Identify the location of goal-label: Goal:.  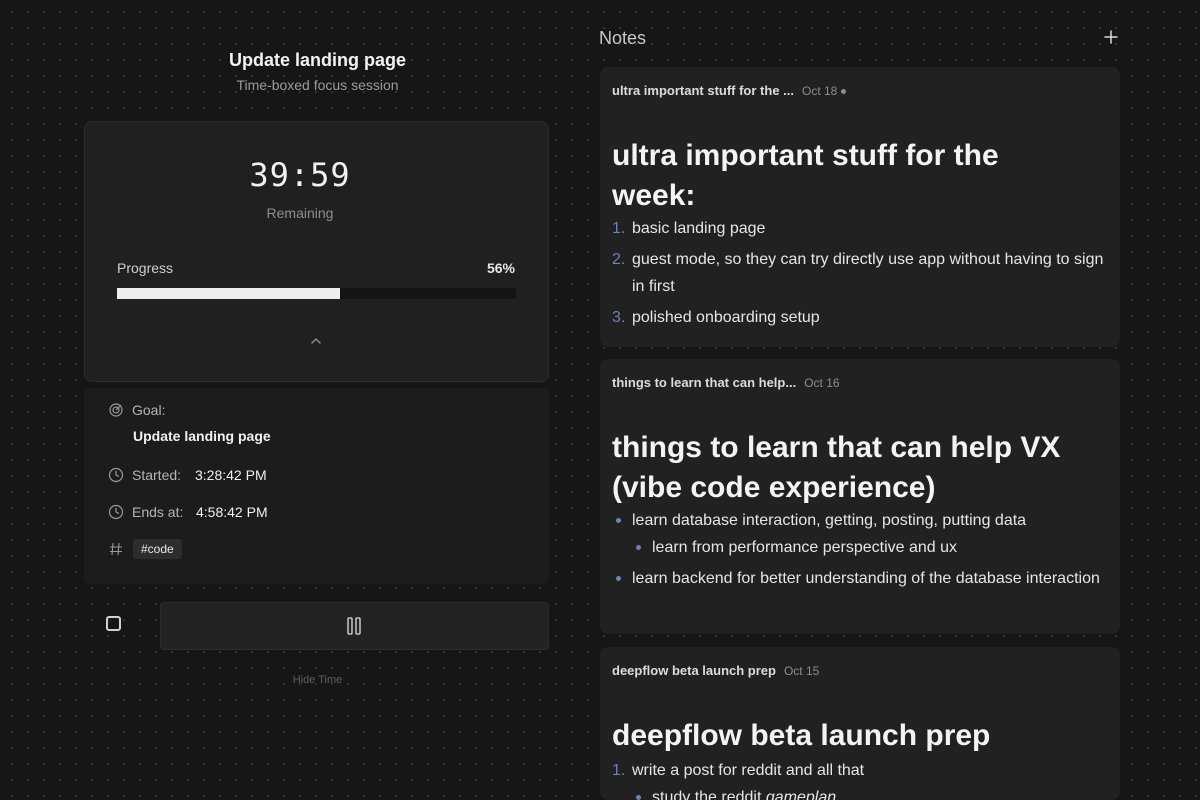
(149, 410).